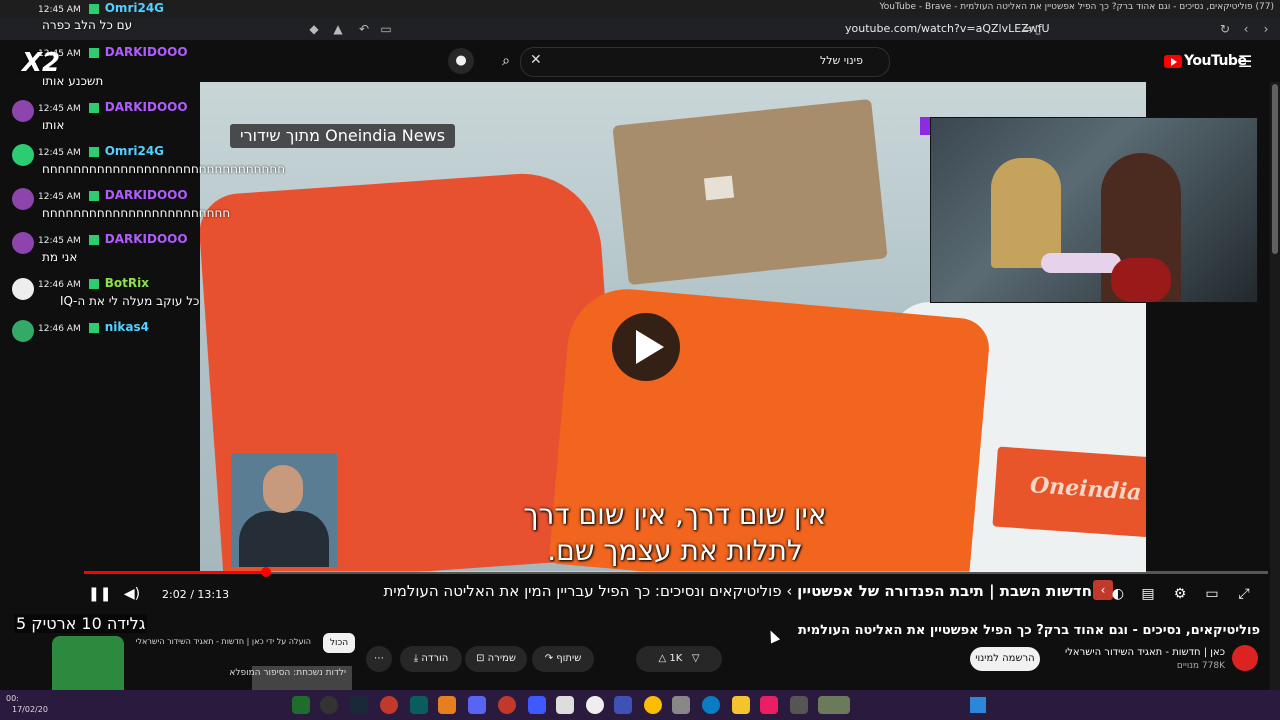  I want to click on stream-goal: גלידה 10 ארטיק 5, so click(81, 623).